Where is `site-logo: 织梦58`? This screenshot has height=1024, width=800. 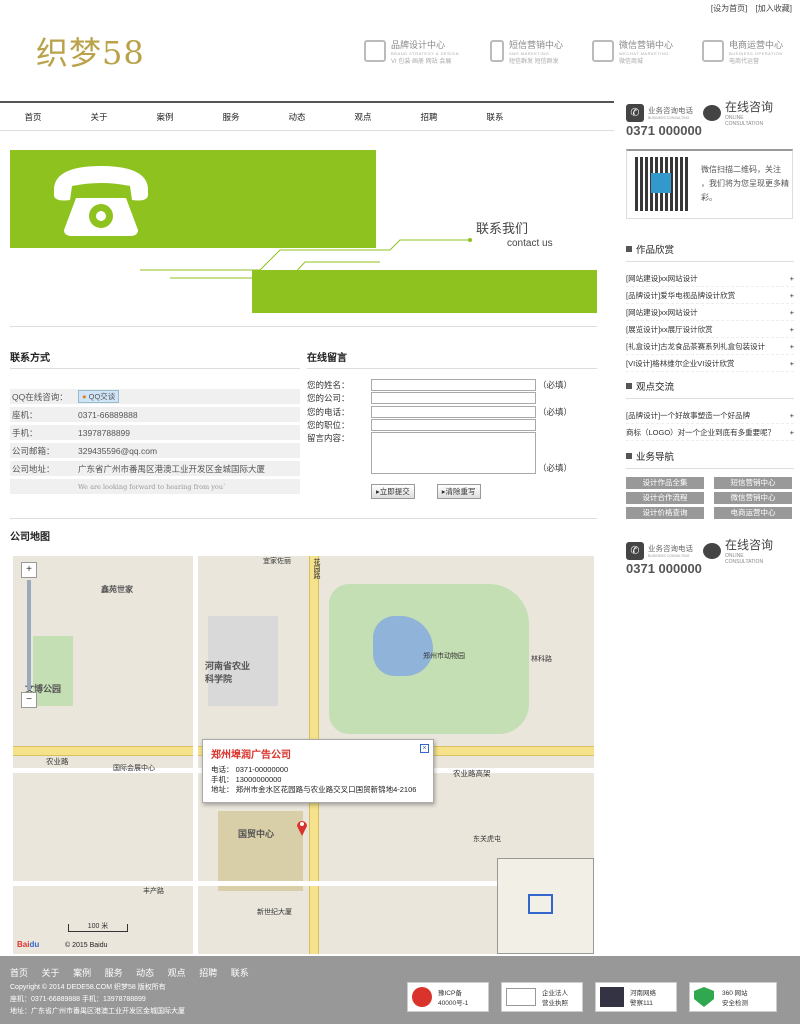 site-logo: 织梦58 is located at coordinates (90, 51).